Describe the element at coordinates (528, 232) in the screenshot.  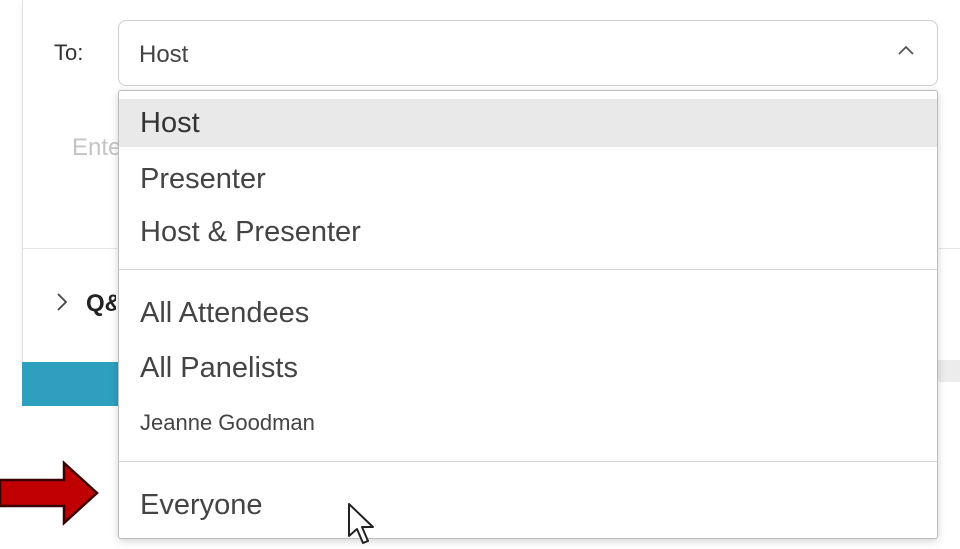
I see `option-host-and-presenter: Host & Presenter` at that location.